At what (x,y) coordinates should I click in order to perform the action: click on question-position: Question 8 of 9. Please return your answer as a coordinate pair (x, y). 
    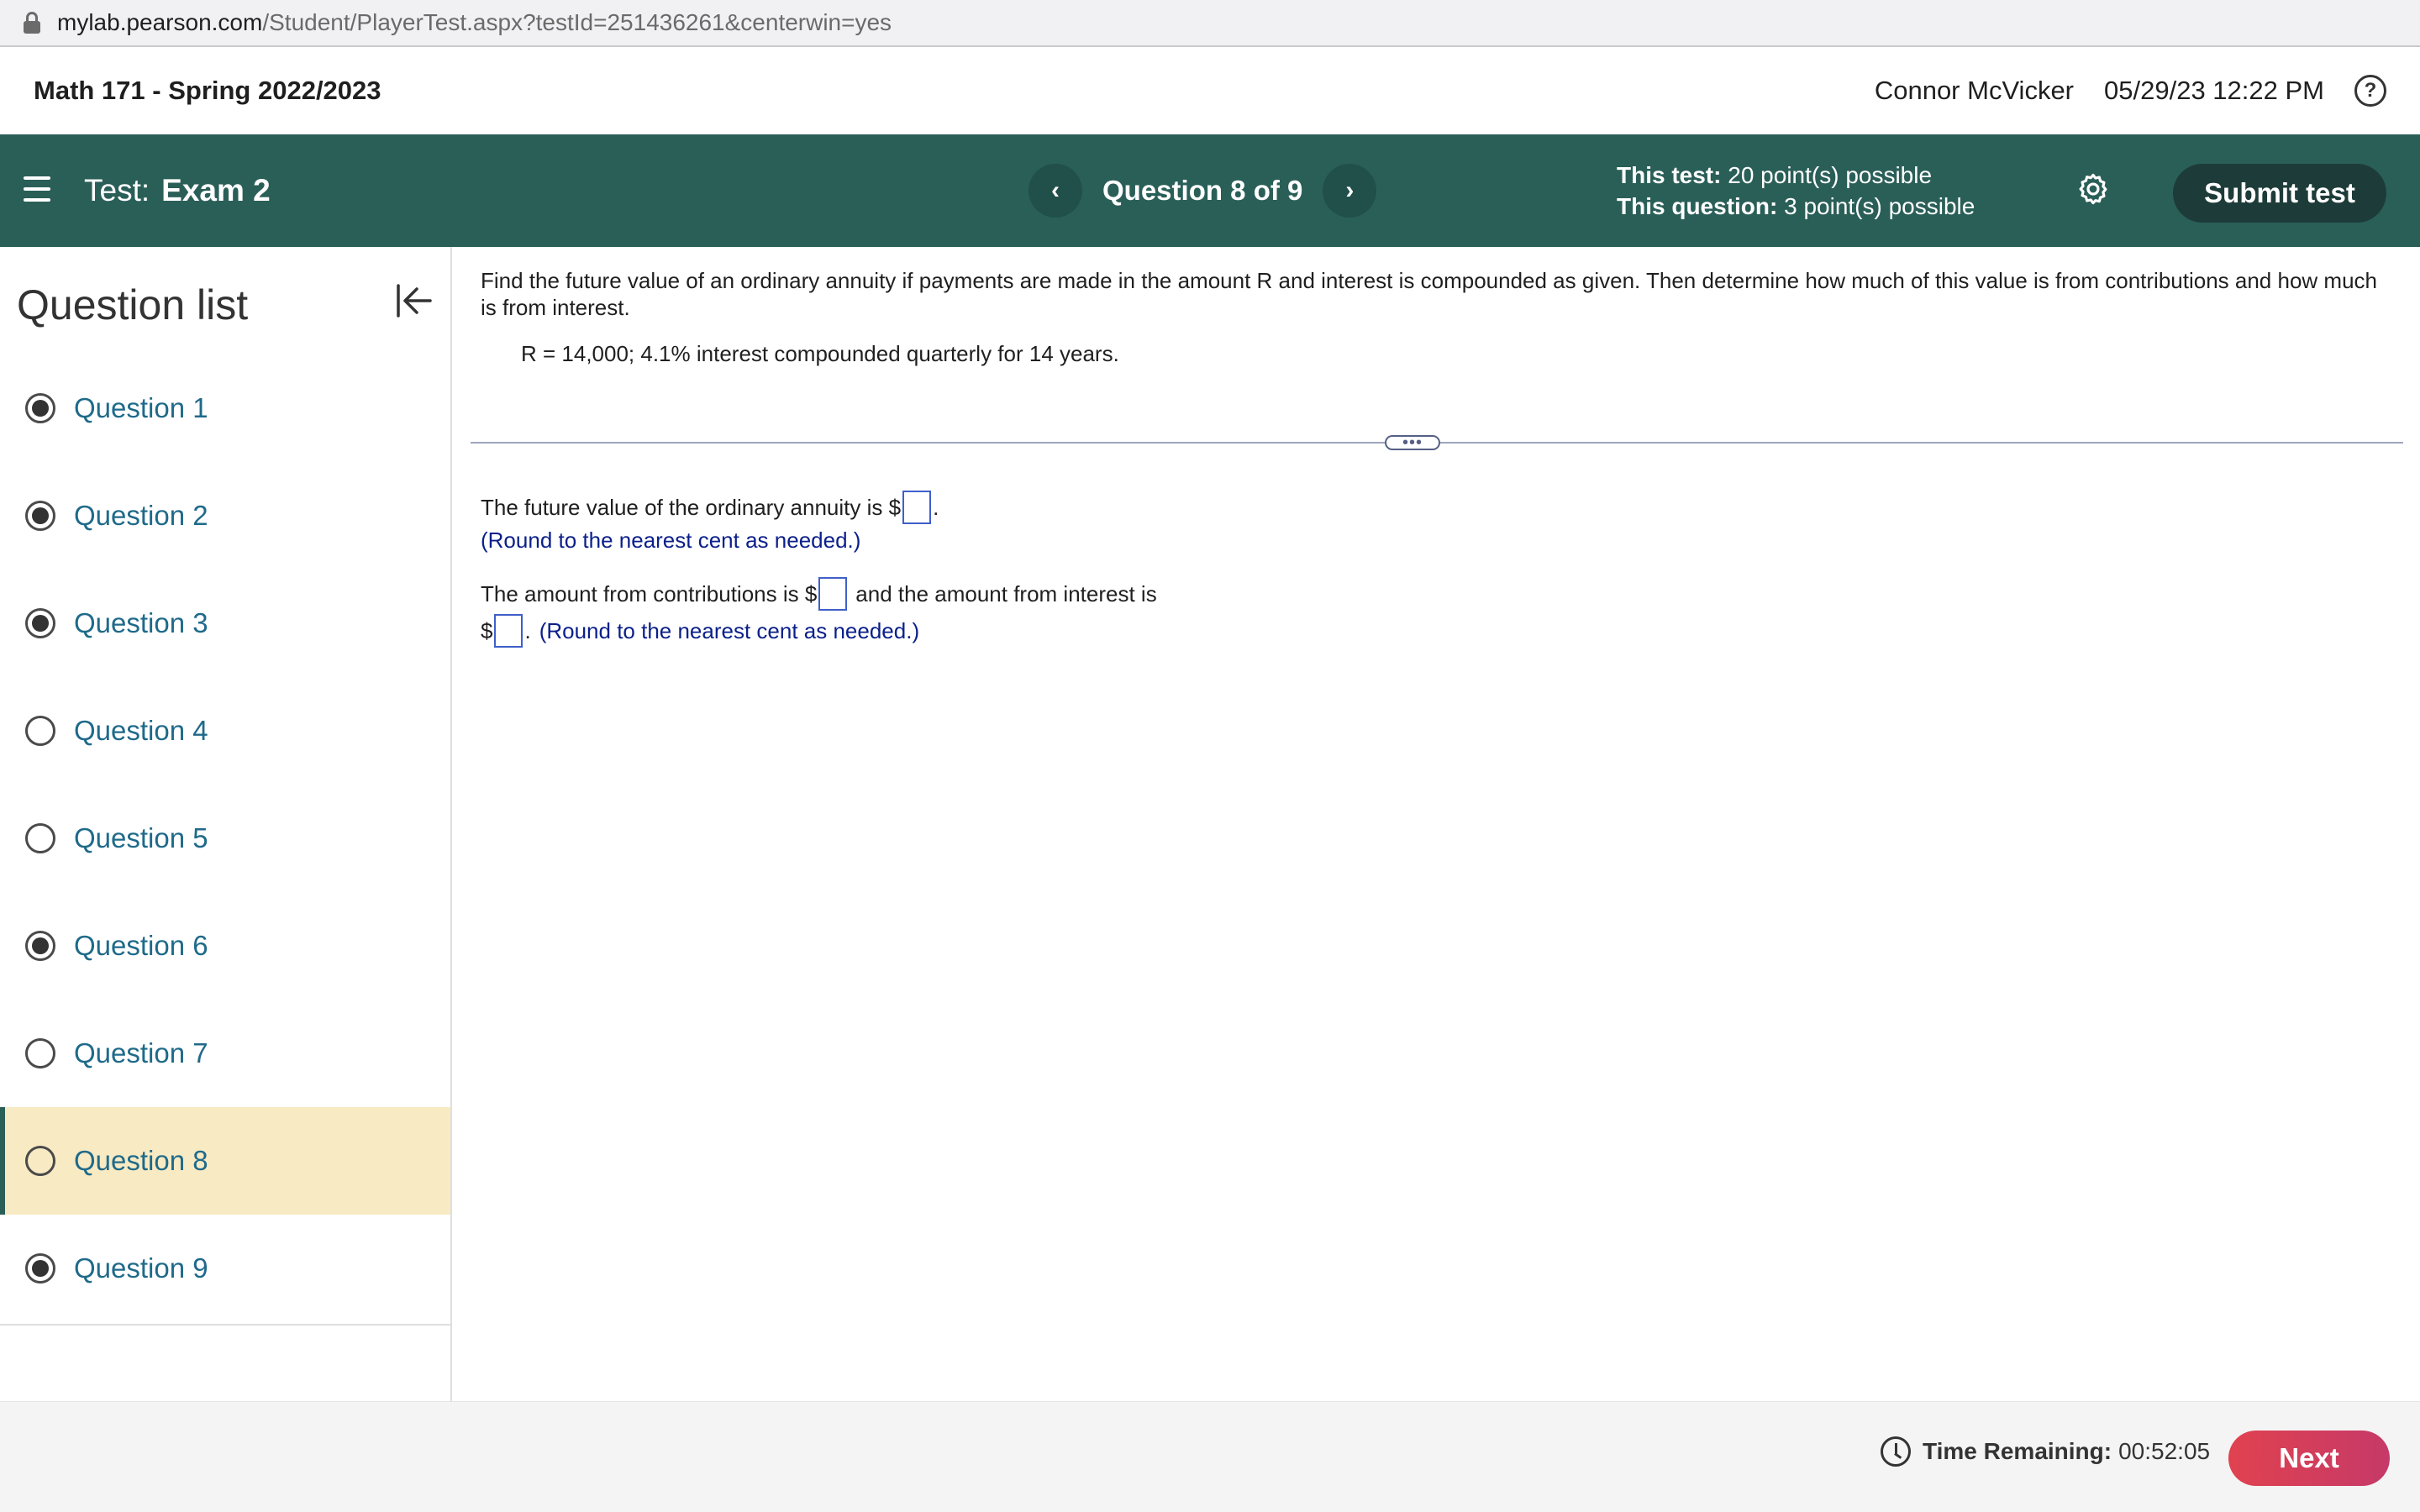
    Looking at the image, I should click on (1202, 190).